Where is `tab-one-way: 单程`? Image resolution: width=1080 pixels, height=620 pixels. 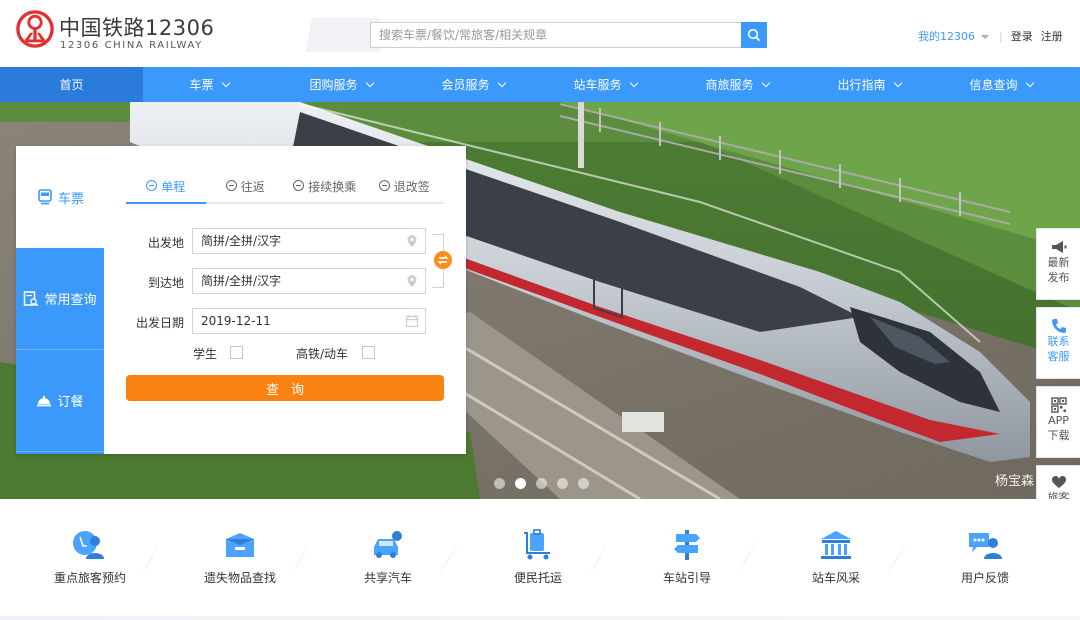 tab-one-way: 单程 is located at coordinates (166, 191).